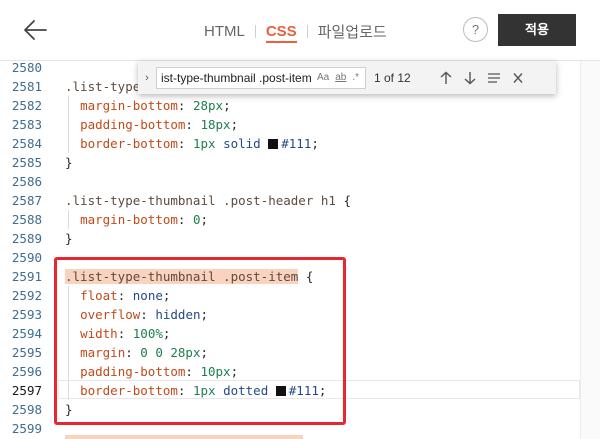 This screenshot has height=439, width=600. Describe the element at coordinates (26, 219) in the screenshot. I see `line-number: 2588` at that location.